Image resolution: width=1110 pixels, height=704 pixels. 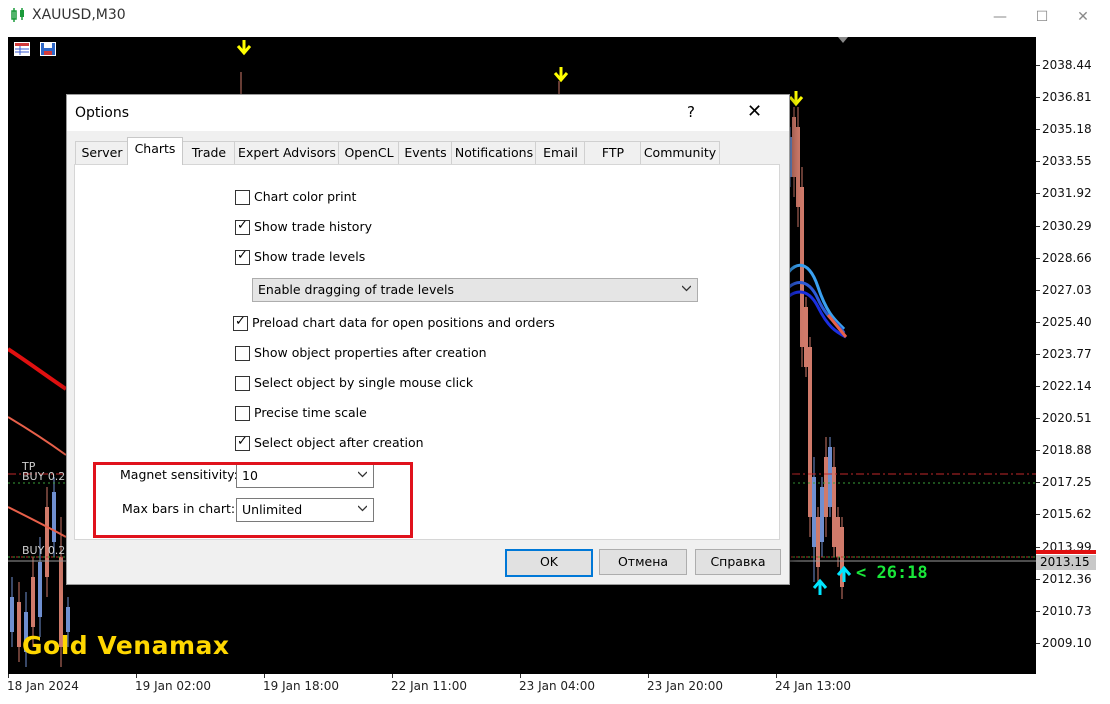 I want to click on checkbox-label: Select object after creation, so click(x=339, y=442).